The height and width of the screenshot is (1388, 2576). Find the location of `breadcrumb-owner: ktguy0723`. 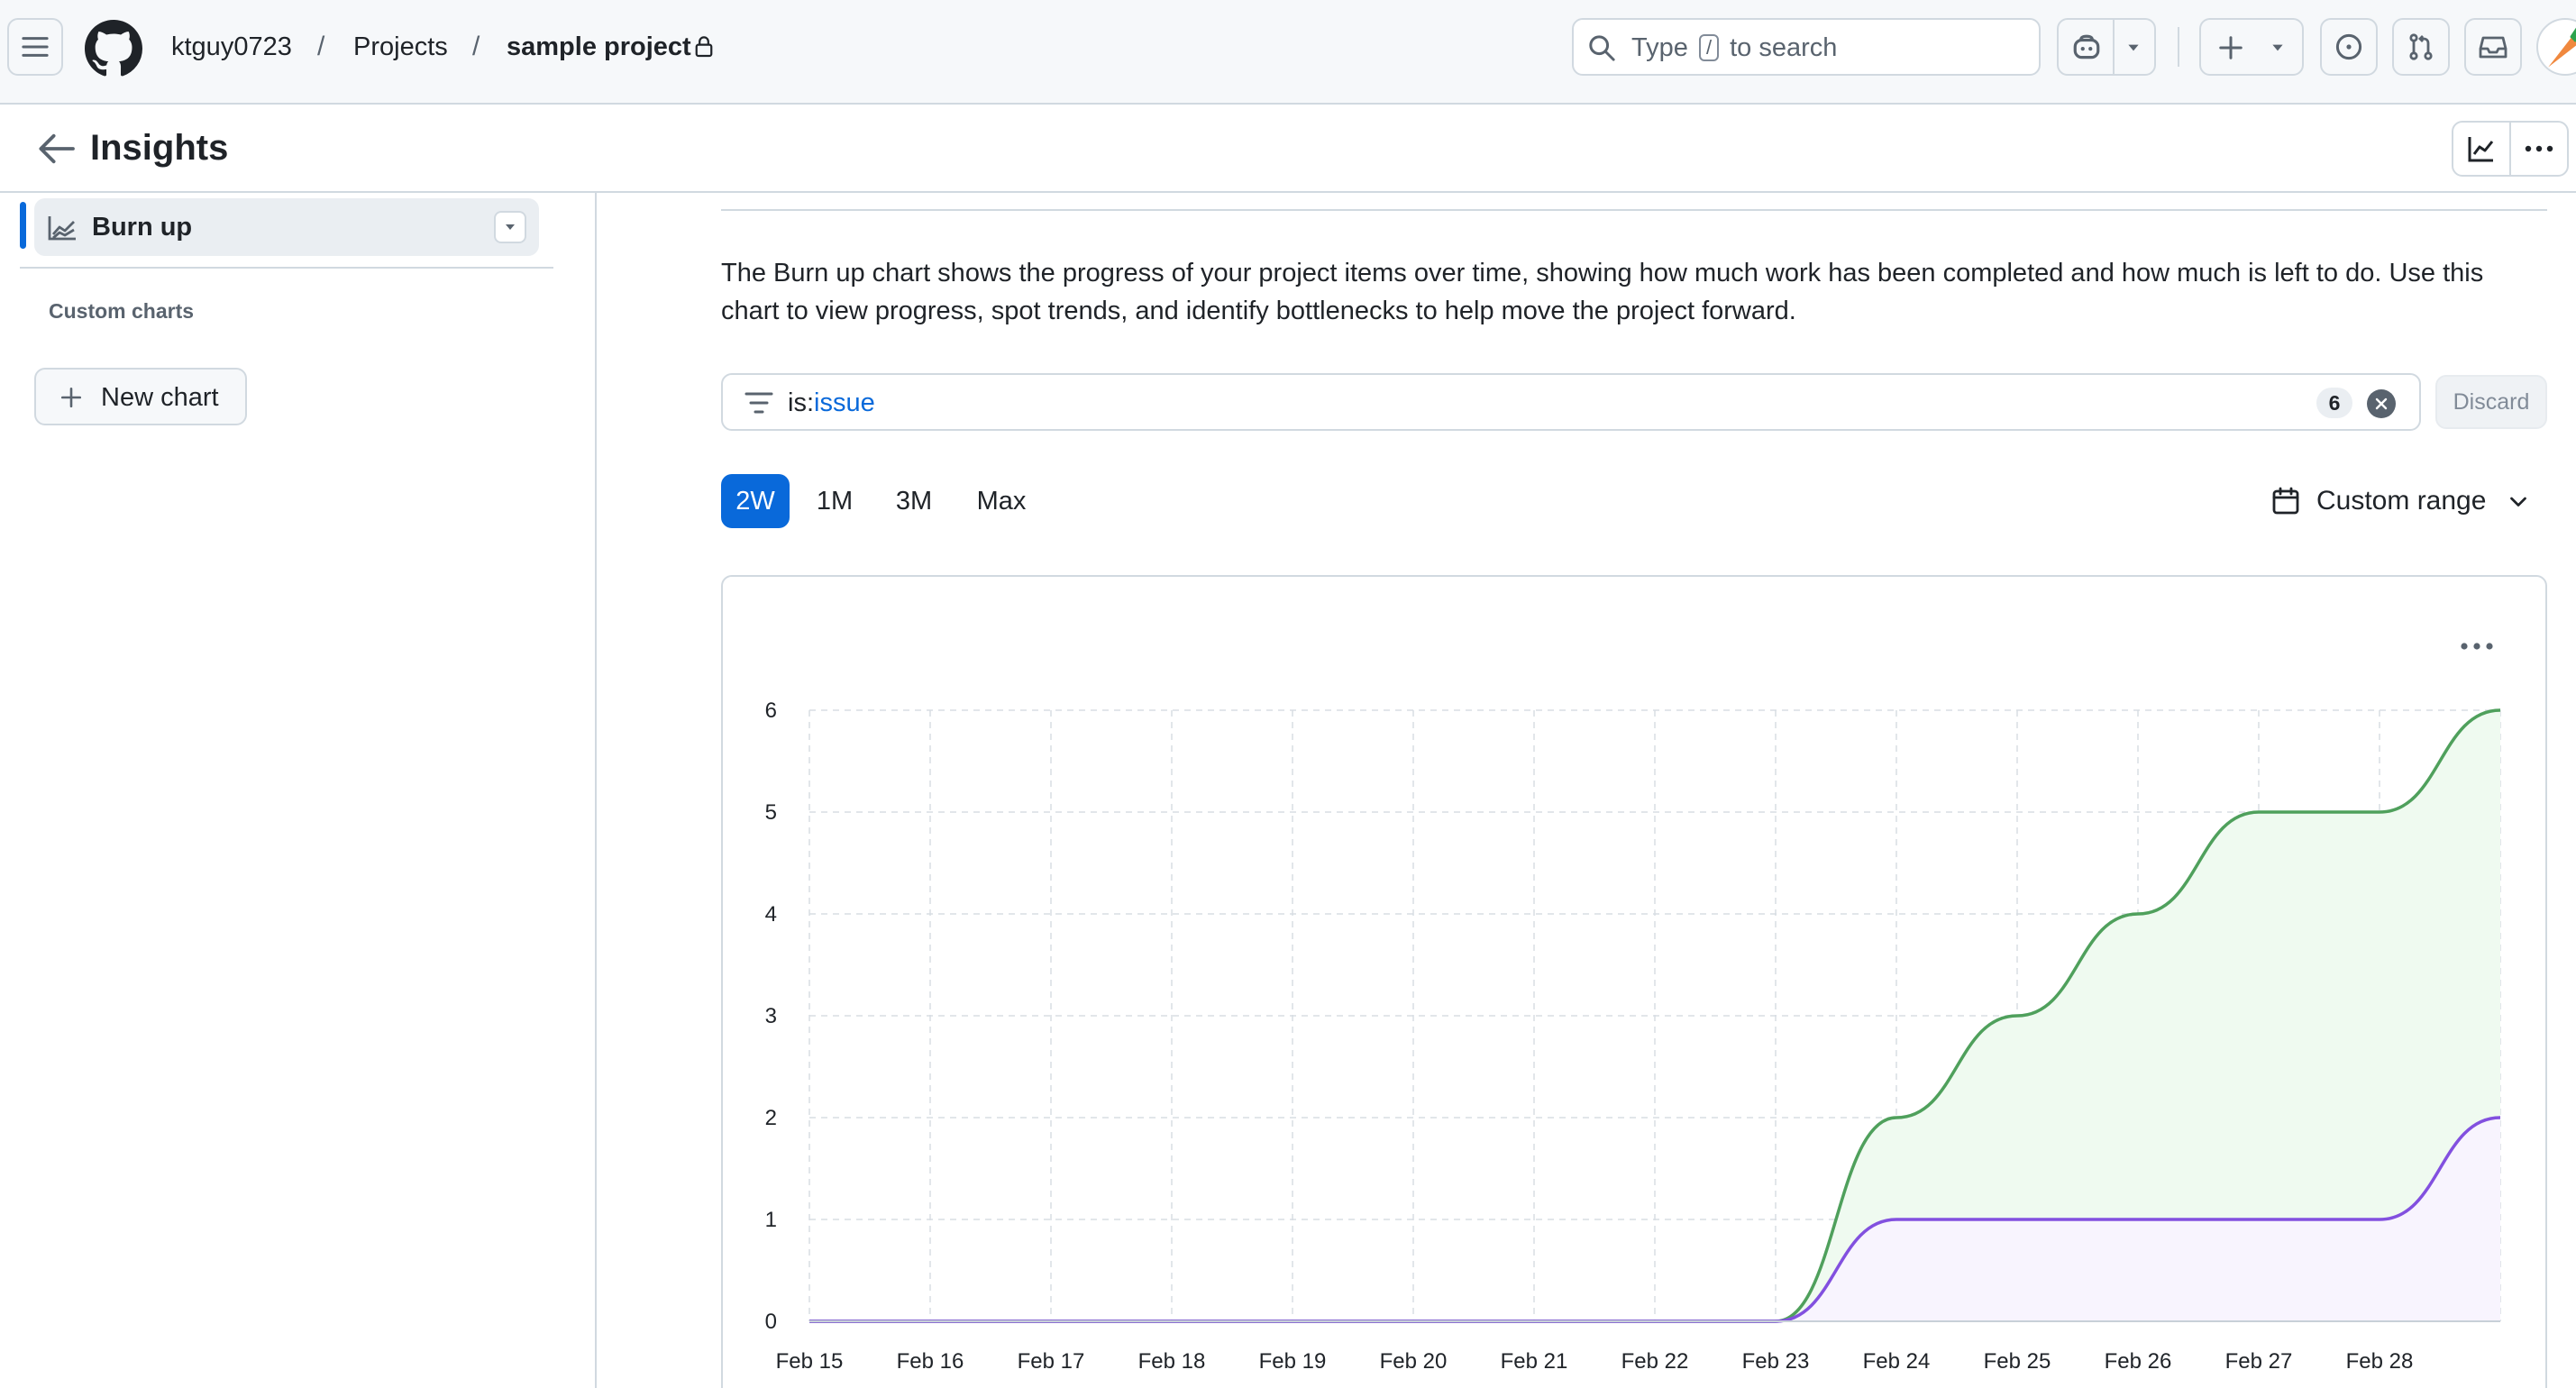

breadcrumb-owner: ktguy0723 is located at coordinates (231, 47).